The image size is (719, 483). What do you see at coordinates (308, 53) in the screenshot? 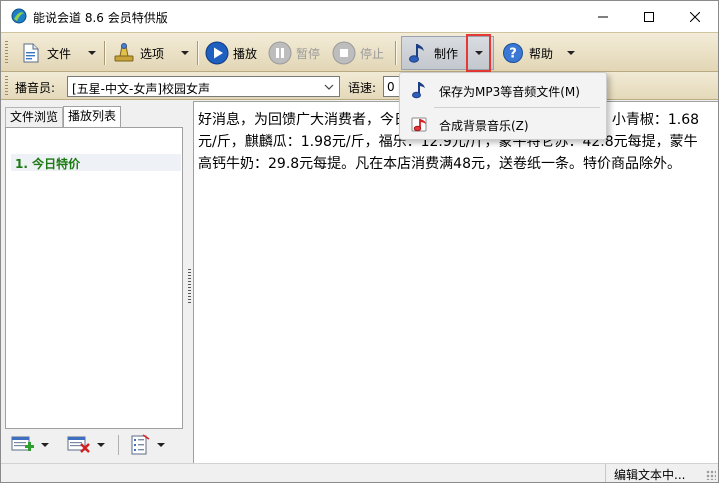
I see `pause-button-label: 暂停` at bounding box center [308, 53].